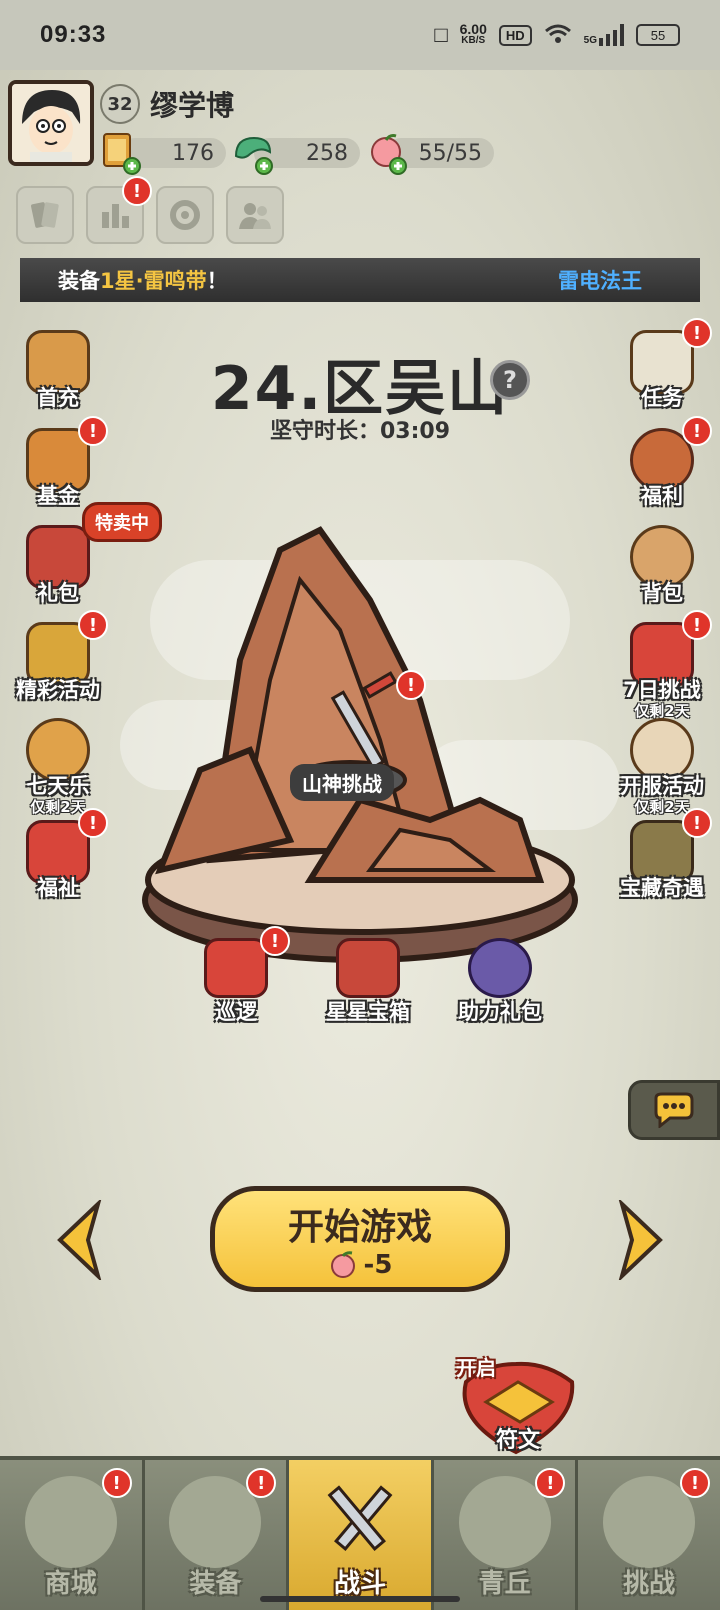 The width and height of the screenshot is (720, 1610). I want to click on chat-button, so click(674, 1110).